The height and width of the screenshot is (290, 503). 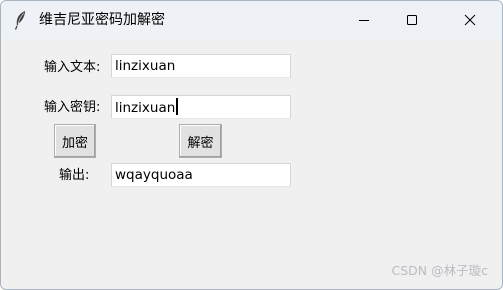 I want to click on key-input: linzixuan, so click(x=201, y=107).